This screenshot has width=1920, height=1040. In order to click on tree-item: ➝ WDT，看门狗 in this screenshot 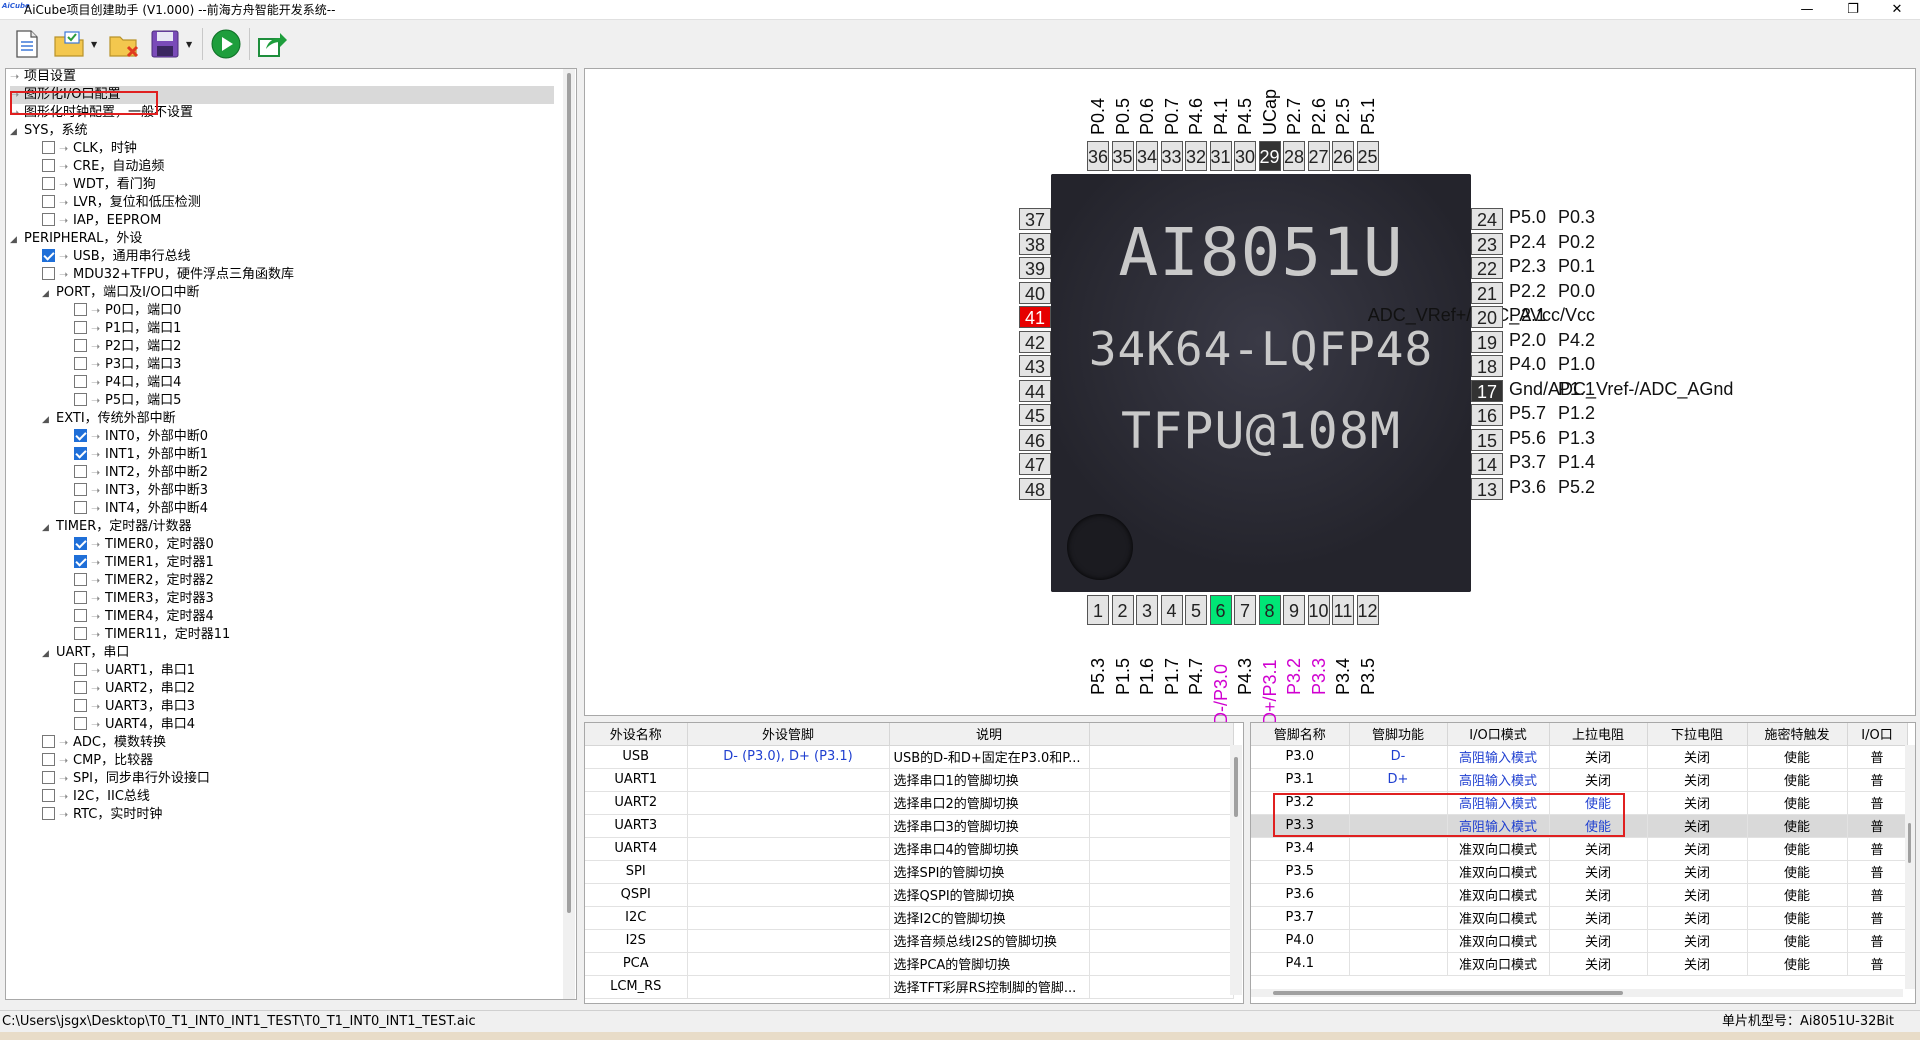, I will do `click(298, 185)`.